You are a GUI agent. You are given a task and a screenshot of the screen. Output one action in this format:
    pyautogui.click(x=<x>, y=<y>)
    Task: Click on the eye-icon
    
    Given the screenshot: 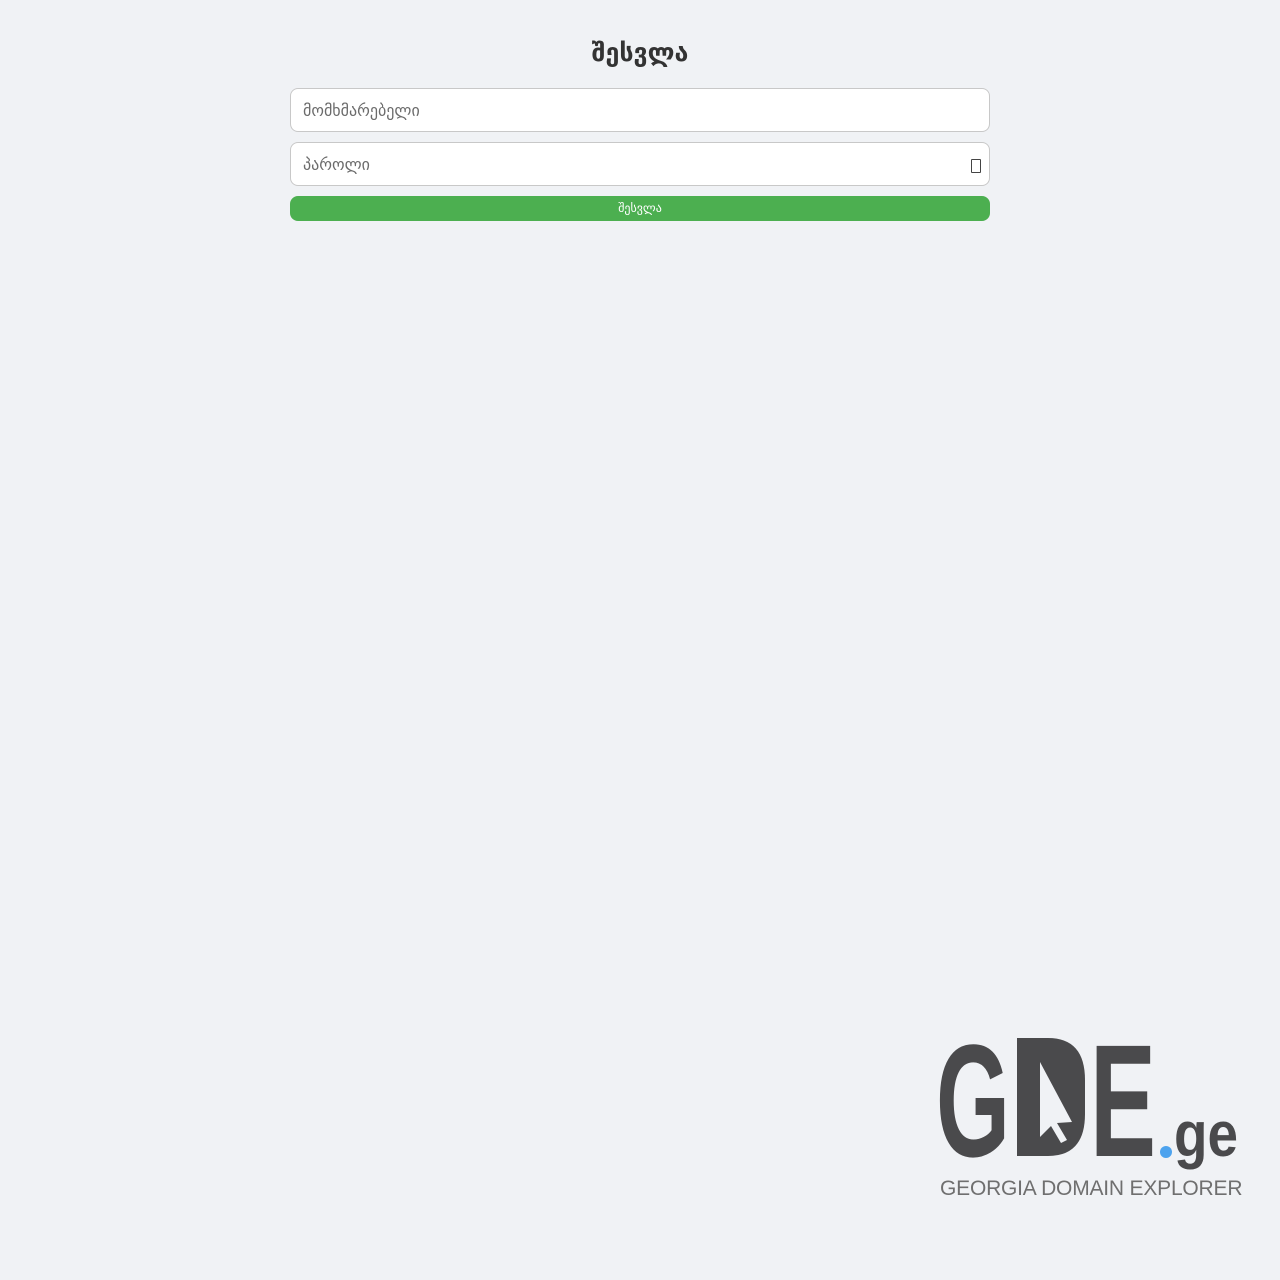 What is the action you would take?
    pyautogui.click(x=976, y=166)
    